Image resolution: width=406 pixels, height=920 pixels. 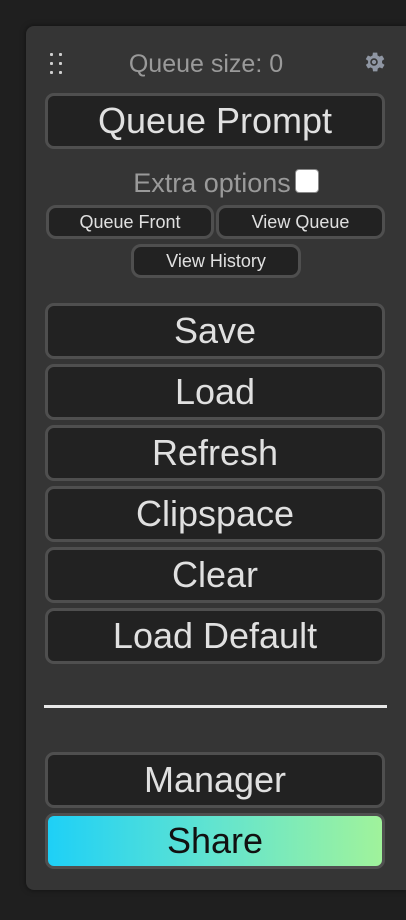 I want to click on save-button: Save, so click(x=215, y=331).